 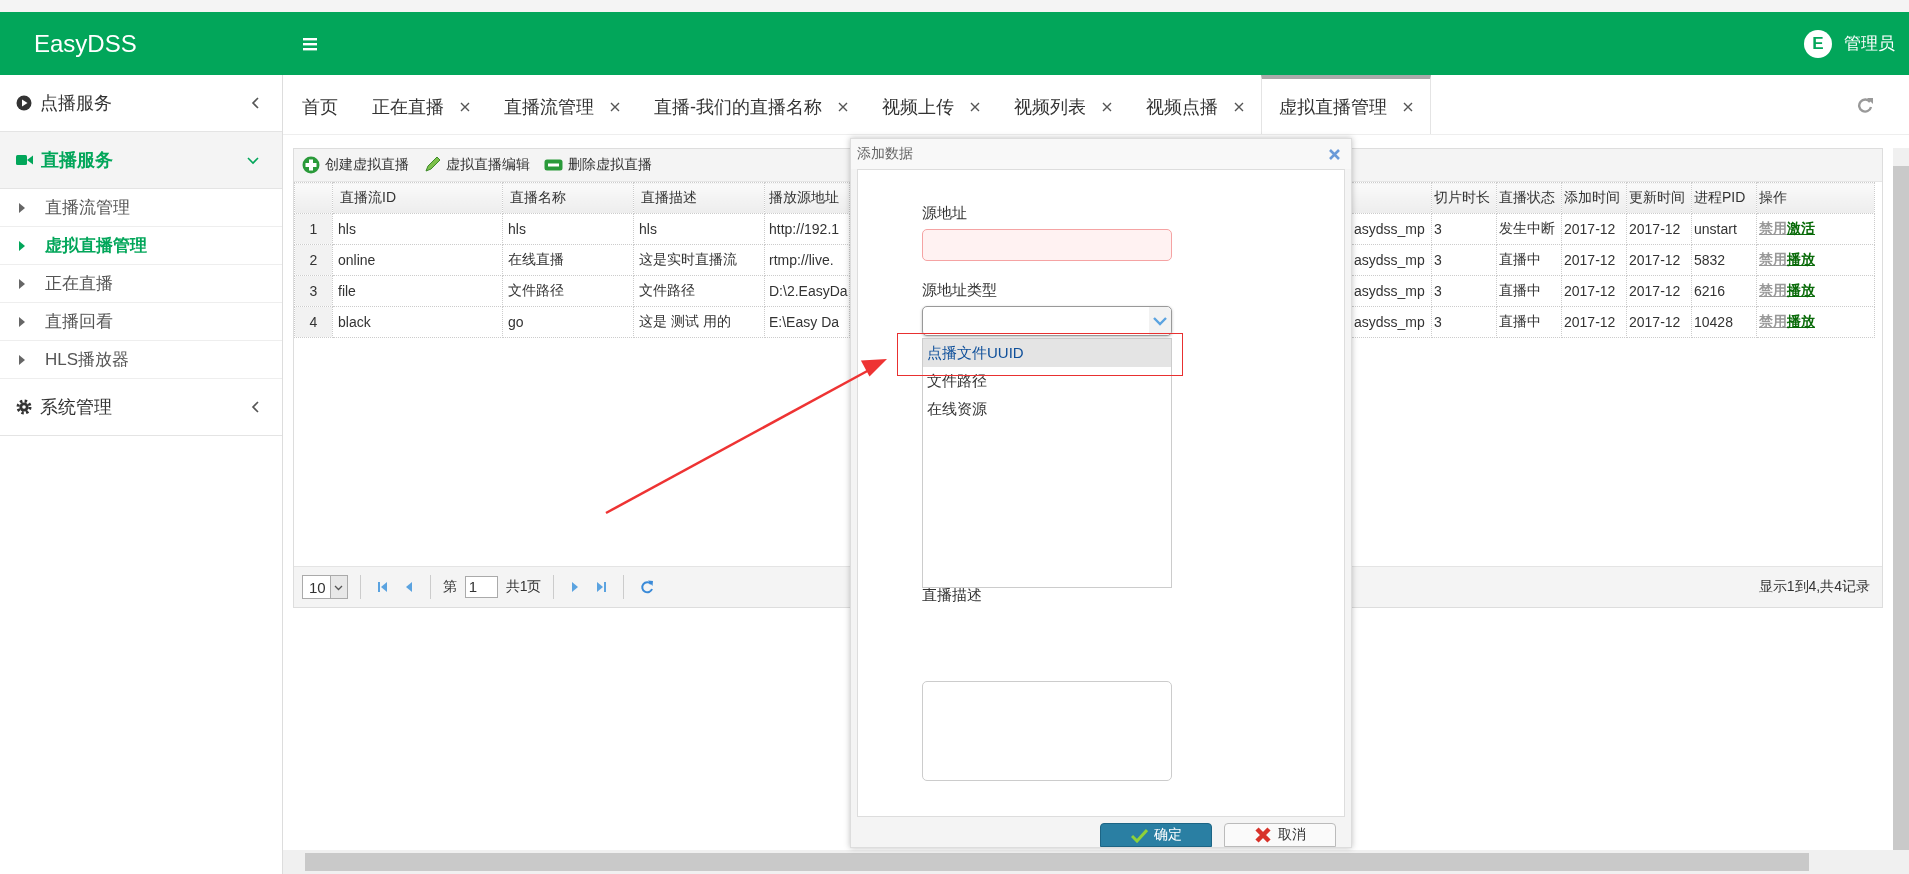 I want to click on sidebar-item: HLS播放器, so click(x=141, y=360).